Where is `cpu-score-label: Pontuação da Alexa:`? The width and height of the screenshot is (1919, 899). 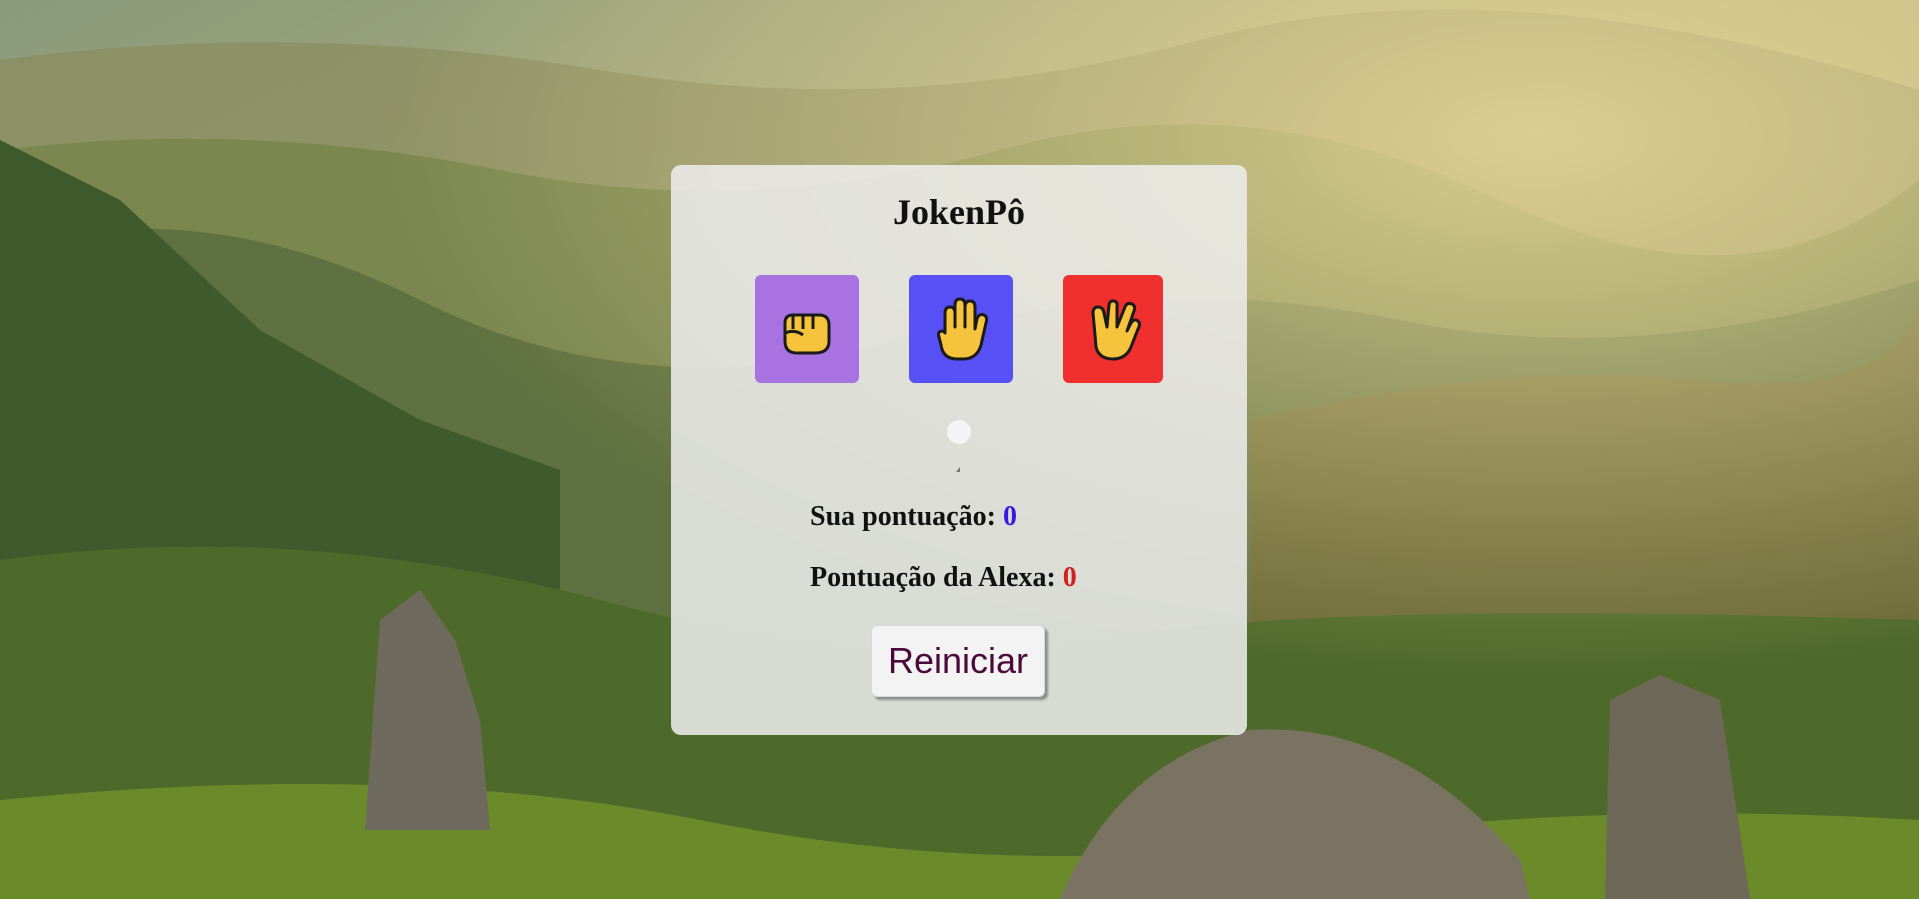
cpu-score-label: Pontuação da Alexa: is located at coordinates (933, 577).